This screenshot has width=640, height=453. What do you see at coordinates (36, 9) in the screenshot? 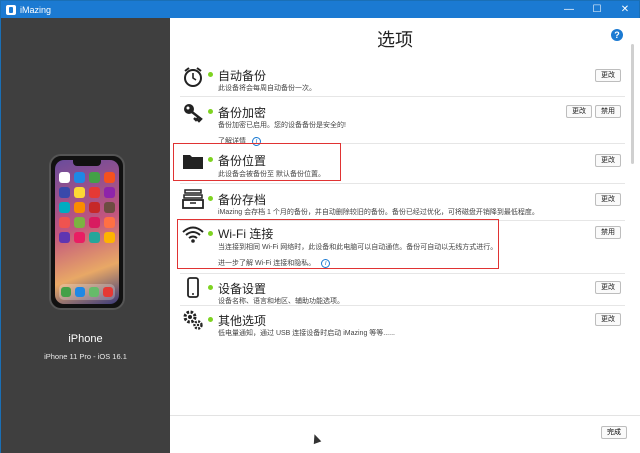
I see `window-title: iMazing` at bounding box center [36, 9].